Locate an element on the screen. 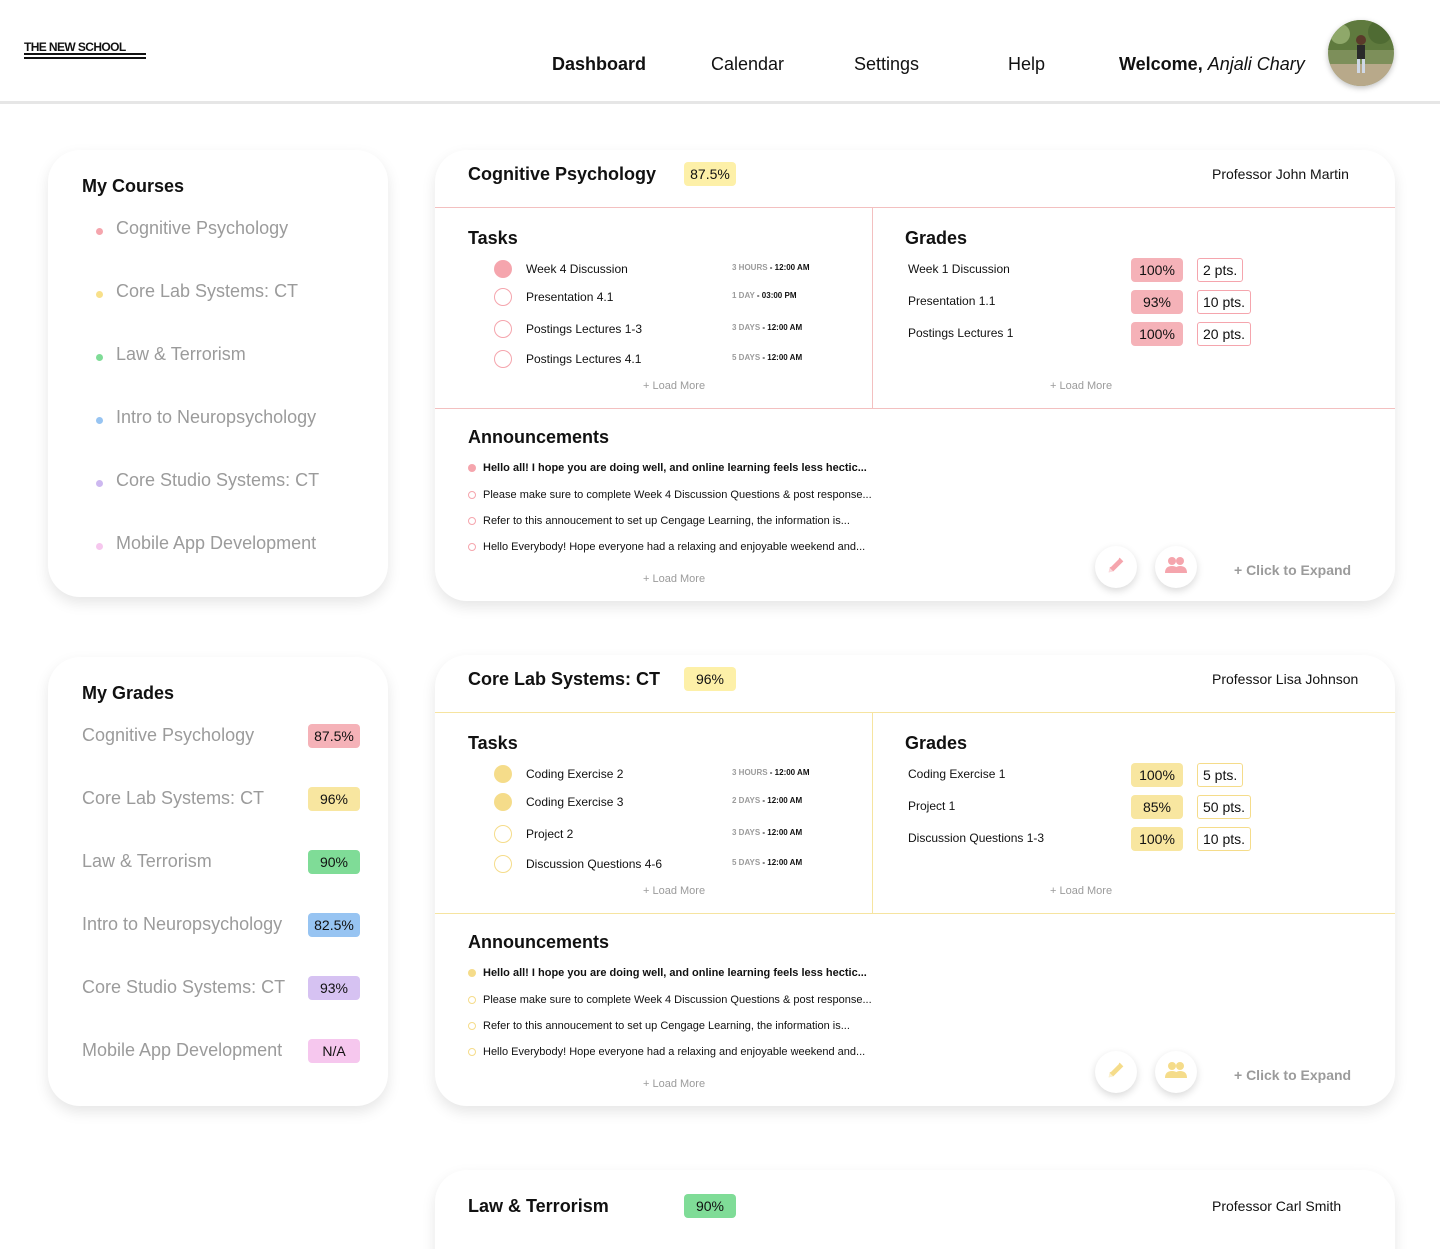  task-name: Postings Lectures 4.1 is located at coordinates (583, 359).